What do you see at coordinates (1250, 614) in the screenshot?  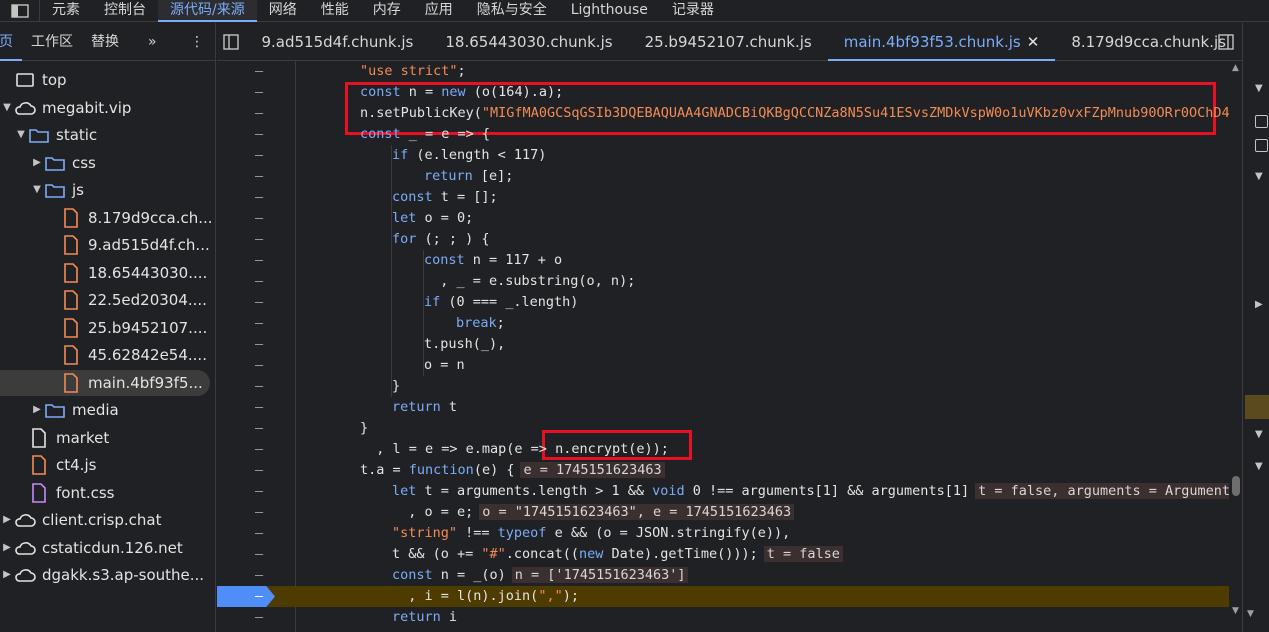 I see `scroll-down-icon: ▼` at bounding box center [1250, 614].